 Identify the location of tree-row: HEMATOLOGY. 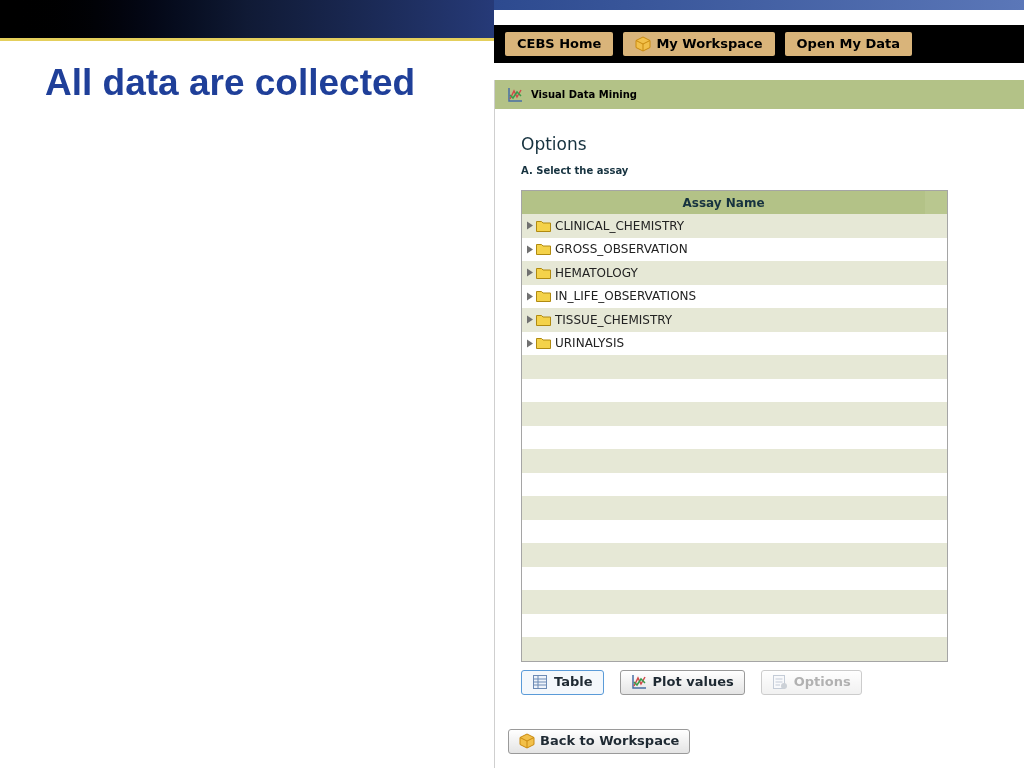
(734, 273).